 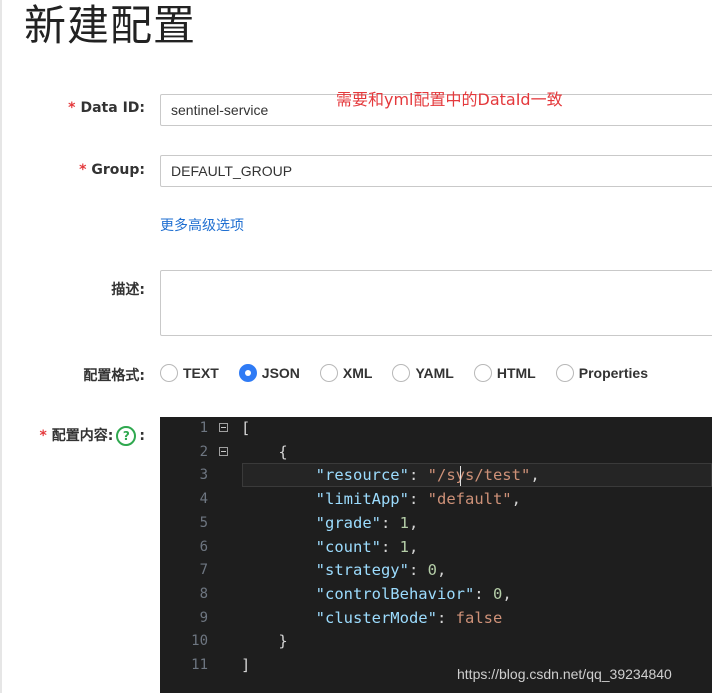 I want to click on format-option-html: HTML, so click(x=504, y=373).